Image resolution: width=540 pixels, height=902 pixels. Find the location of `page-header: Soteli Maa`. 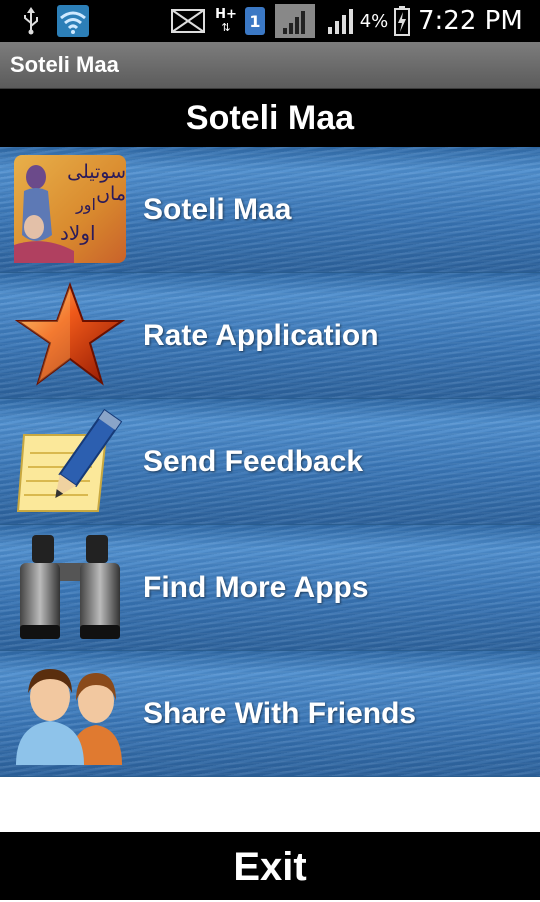

page-header: Soteli Maa is located at coordinates (270, 118).